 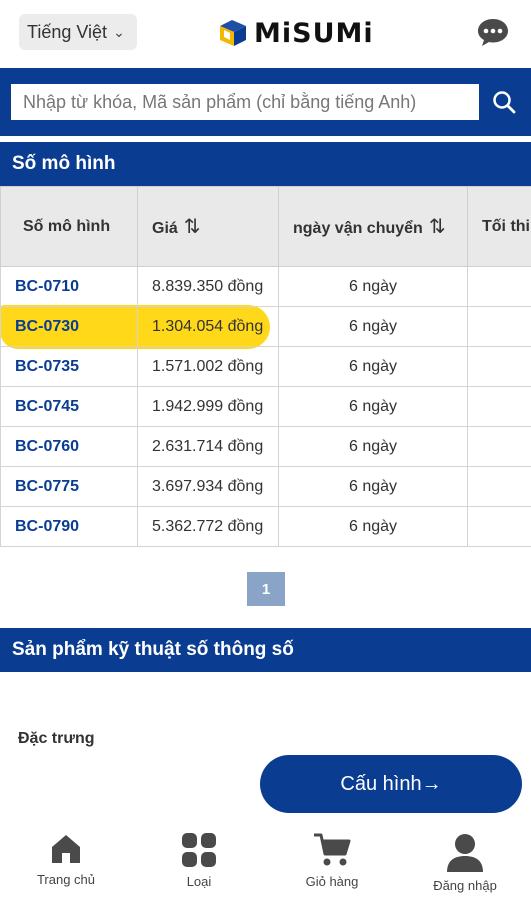 I want to click on nav-cart-label: Giỏ hàng, so click(x=332, y=881).